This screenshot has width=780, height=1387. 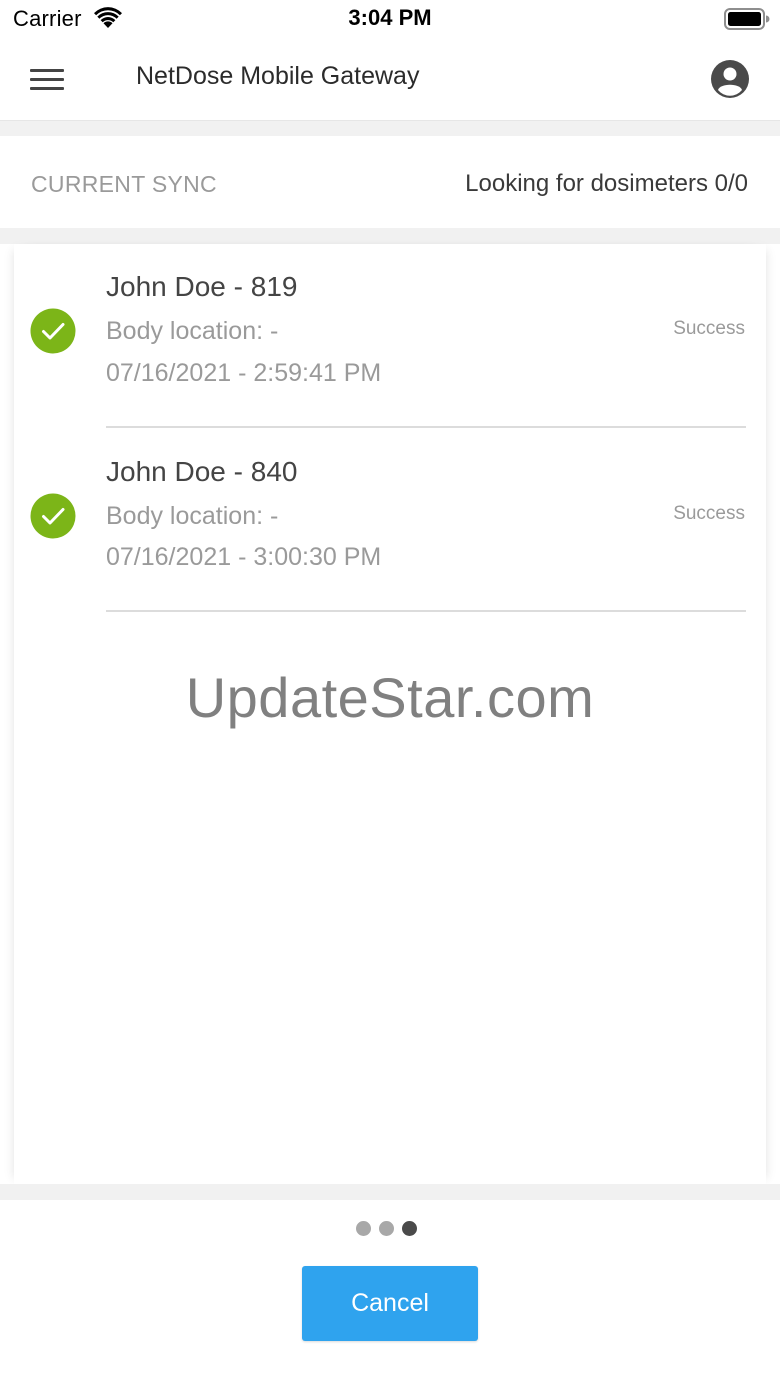 I want to click on cancel-button: Cancel, so click(x=390, y=1303).